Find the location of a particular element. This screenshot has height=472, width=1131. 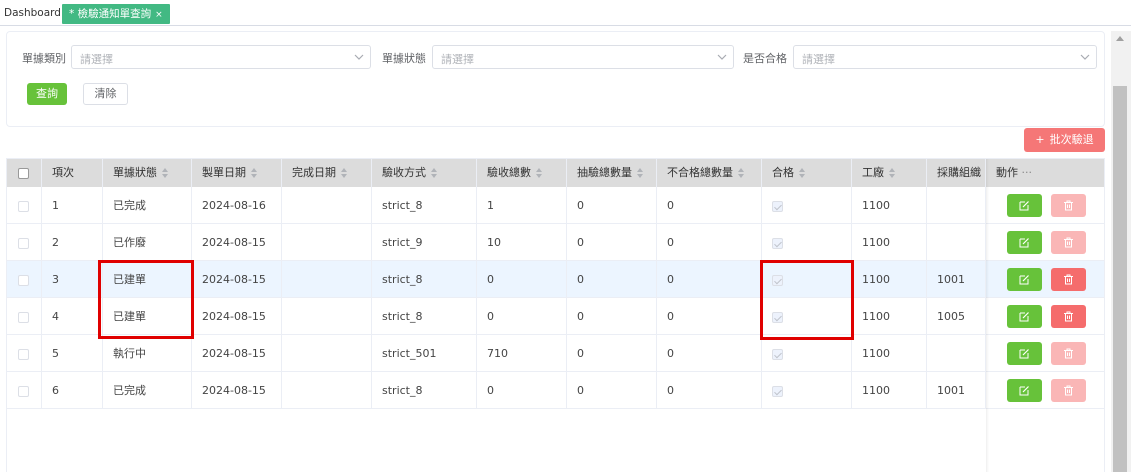

clear-button: 清除 is located at coordinates (105, 94).